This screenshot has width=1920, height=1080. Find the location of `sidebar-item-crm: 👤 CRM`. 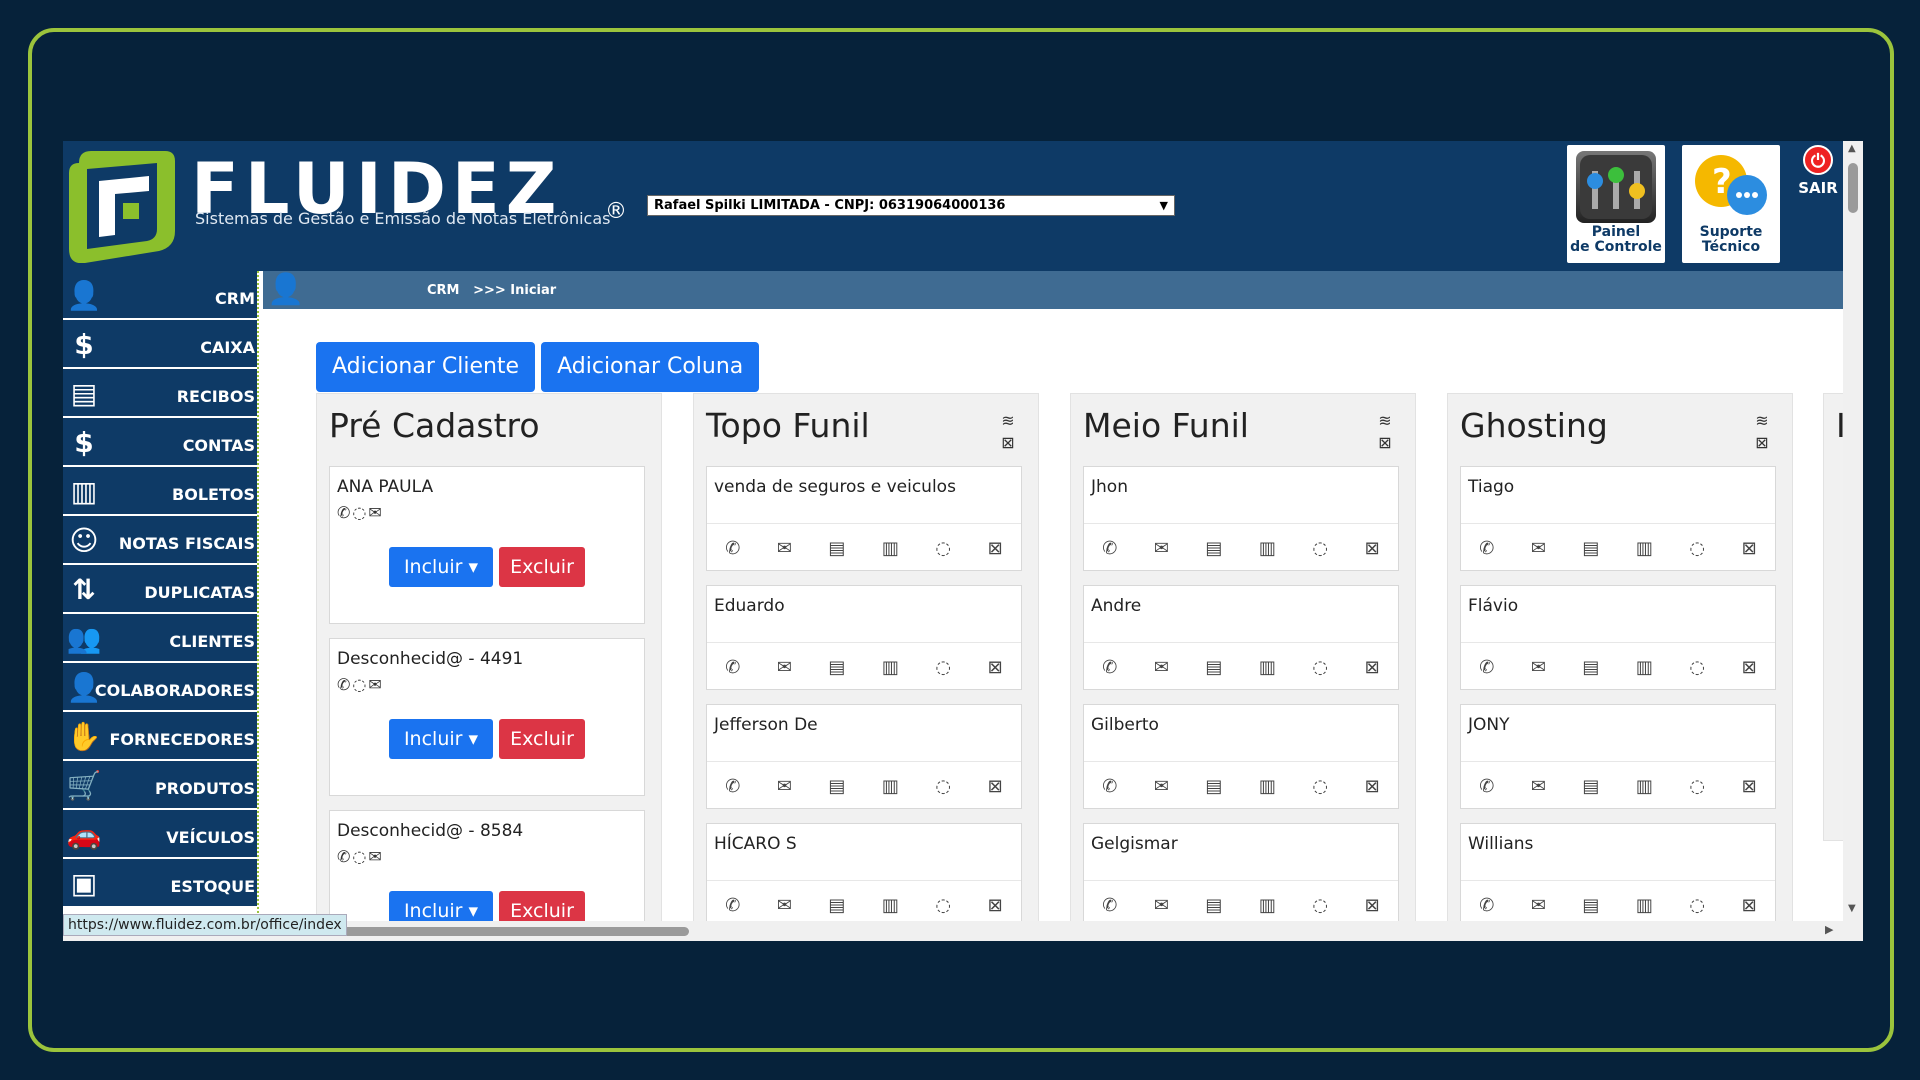

sidebar-item-crm: 👤 CRM is located at coordinates (160, 295).